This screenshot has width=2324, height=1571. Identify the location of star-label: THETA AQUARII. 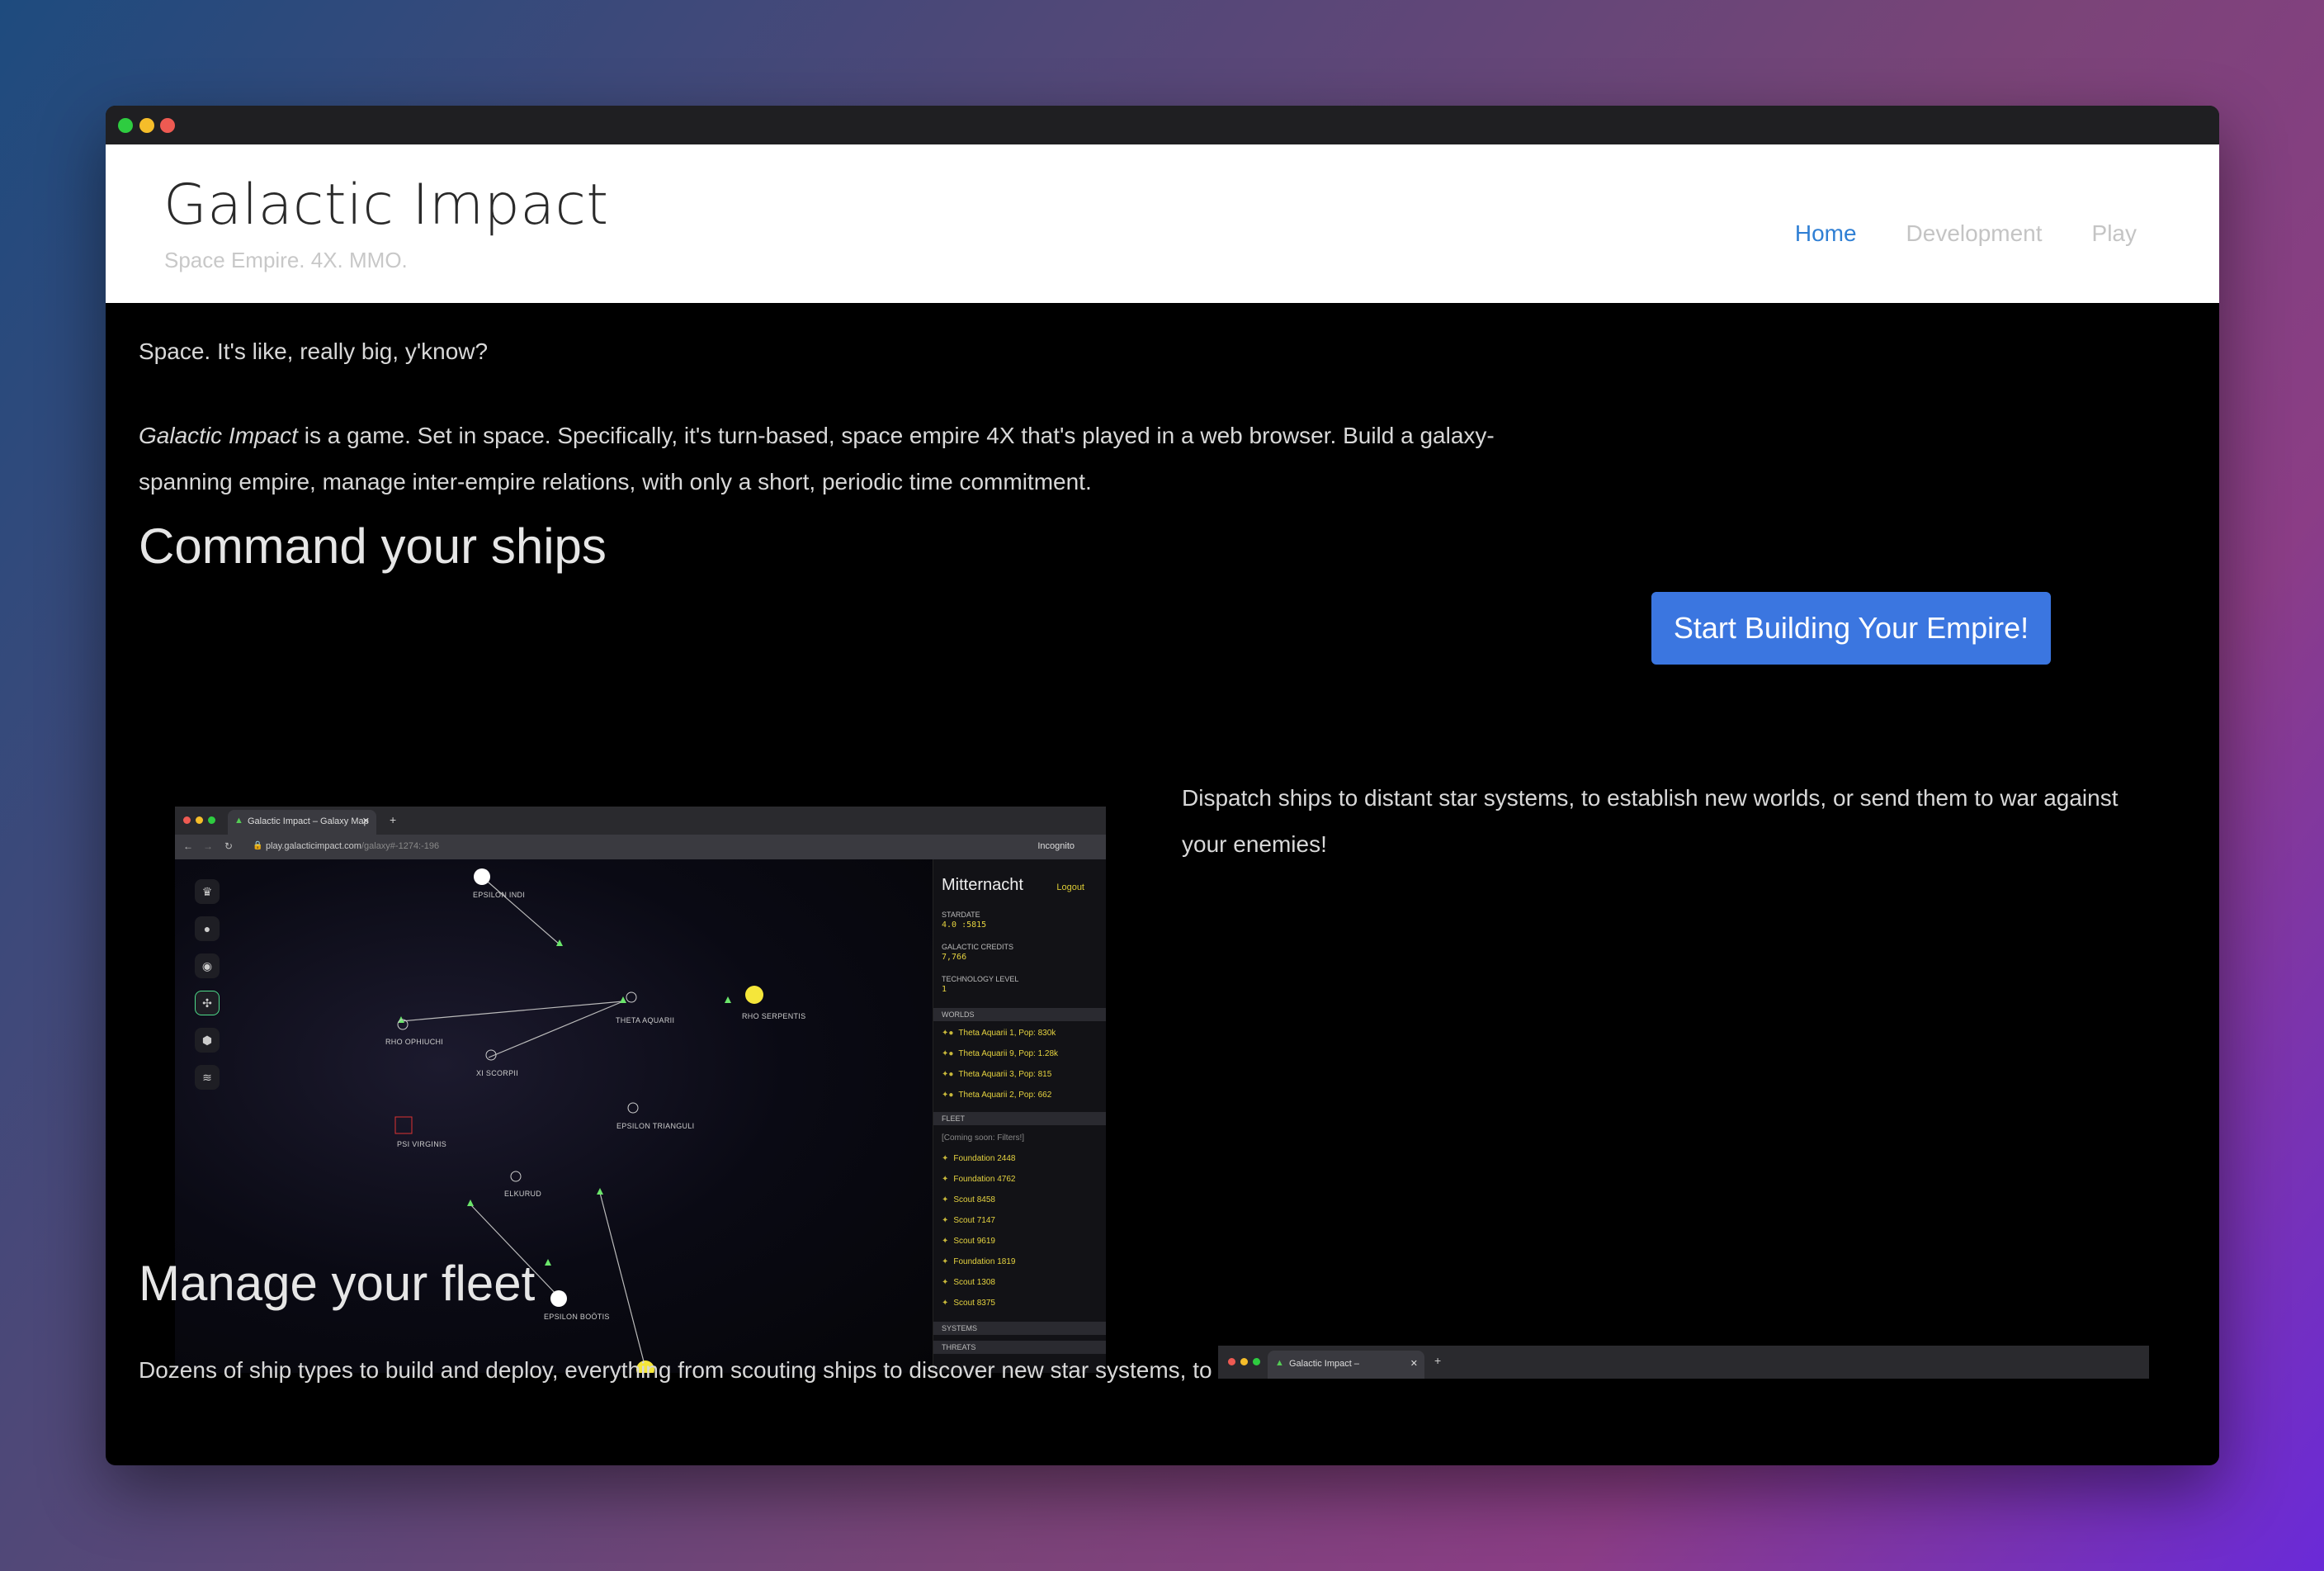
(645, 1020).